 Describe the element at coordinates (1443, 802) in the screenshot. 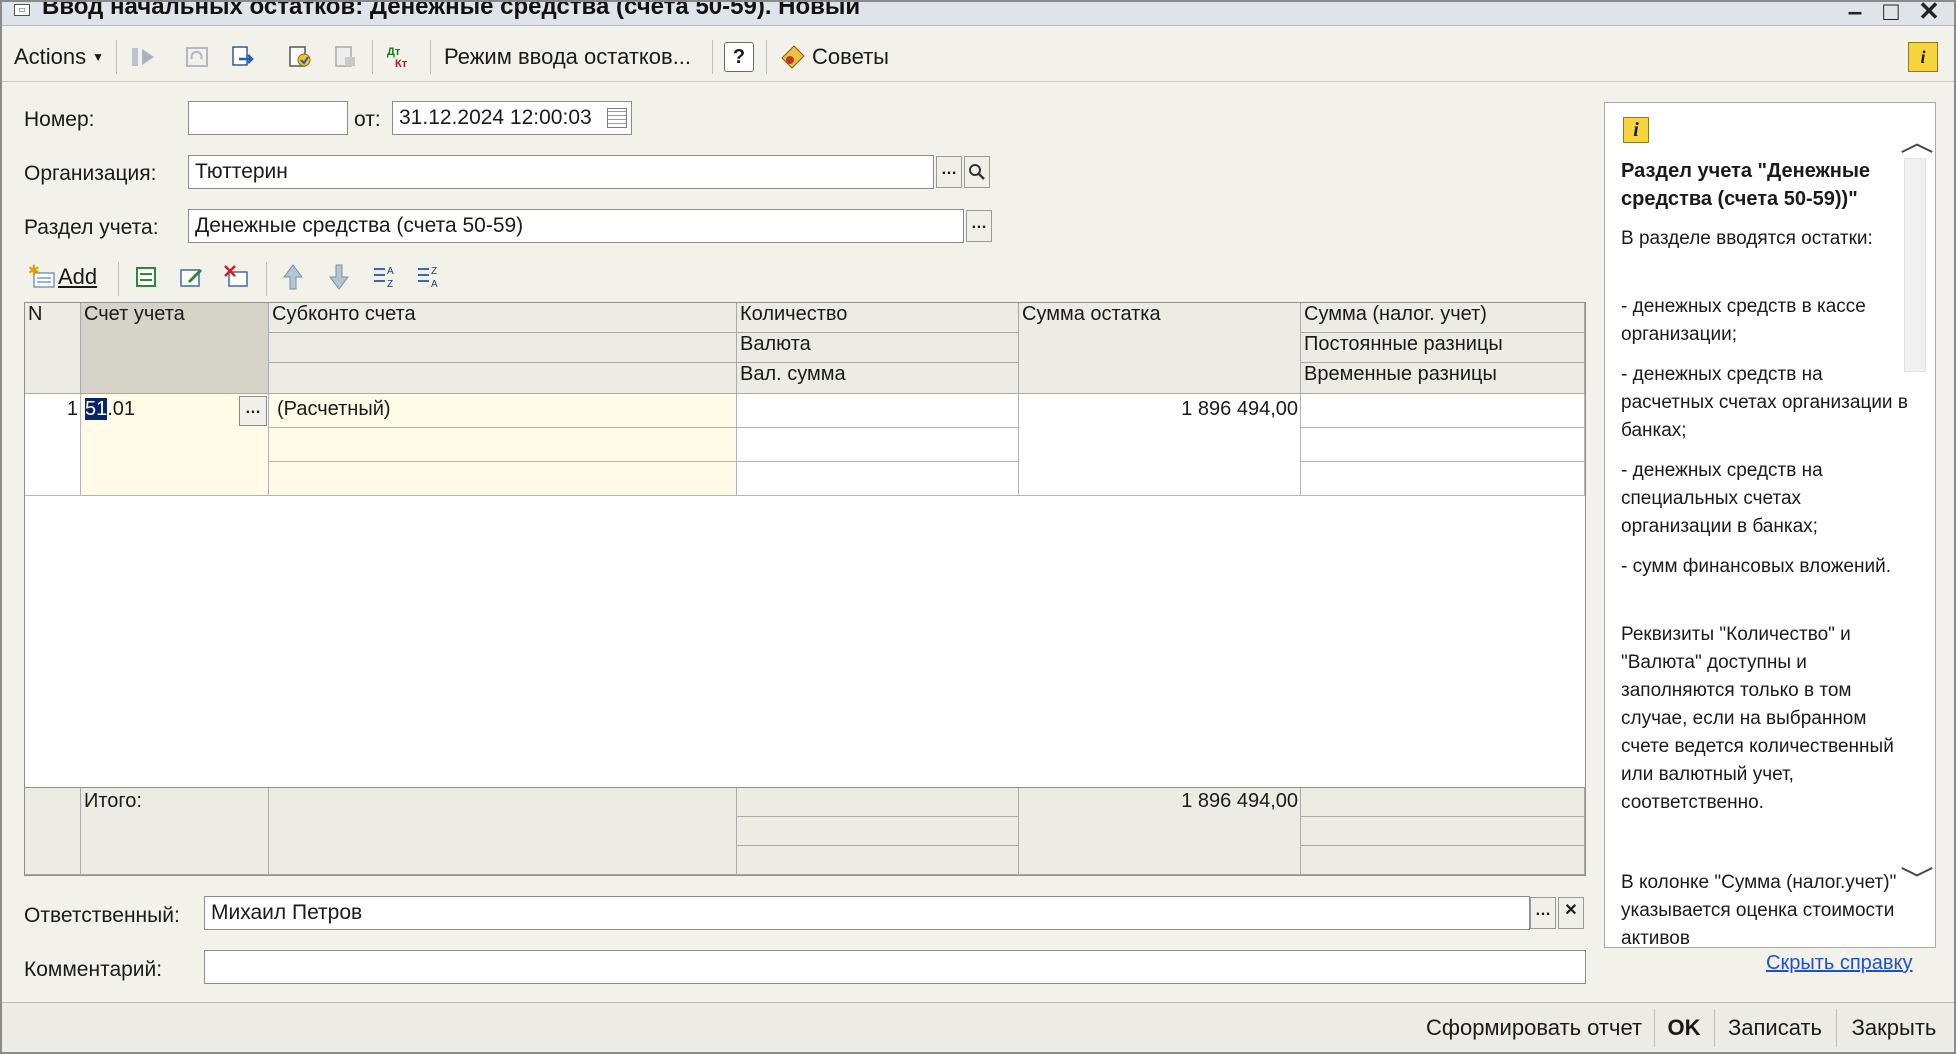

I see `total-tax-sum` at that location.